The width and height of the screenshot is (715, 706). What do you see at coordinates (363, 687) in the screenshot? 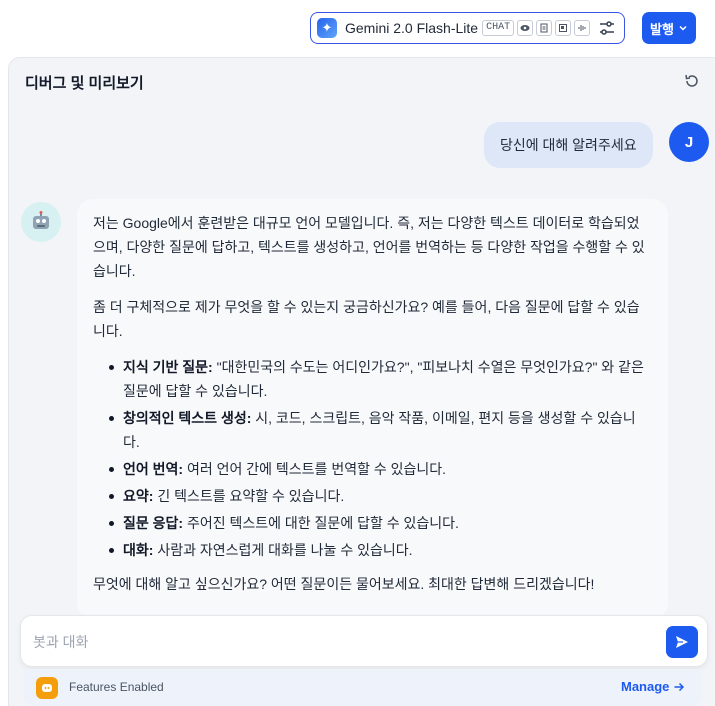
I see `features-bar: Features Enabled Manage` at bounding box center [363, 687].